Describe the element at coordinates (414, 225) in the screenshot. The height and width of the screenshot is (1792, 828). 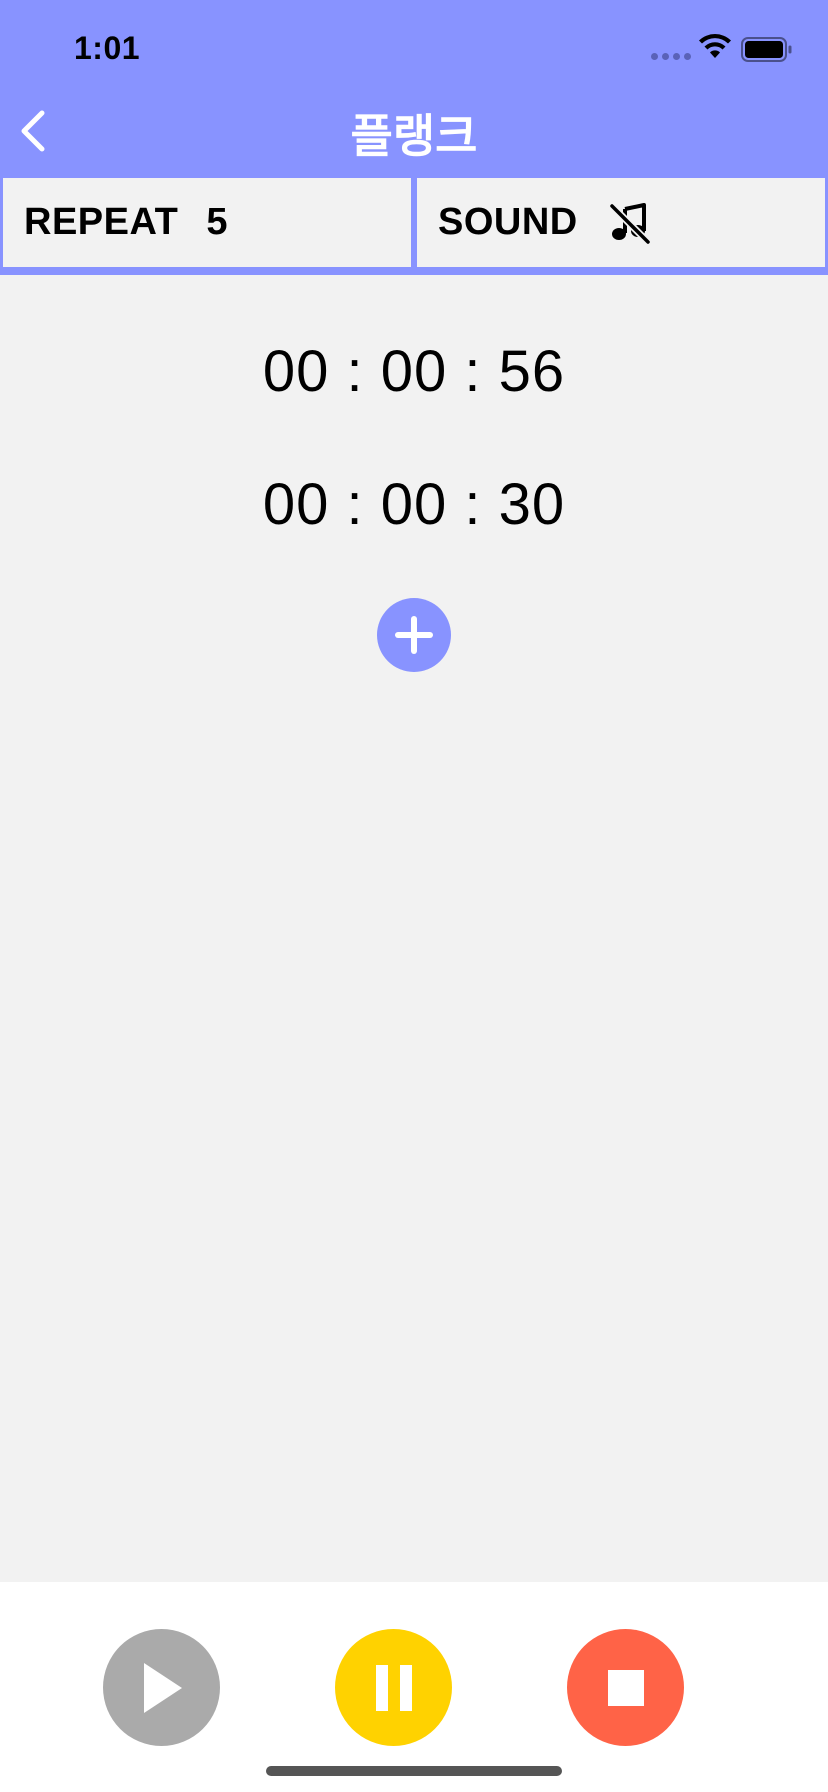
I see `settings-row: REPEAT 5 SOUND` at that location.